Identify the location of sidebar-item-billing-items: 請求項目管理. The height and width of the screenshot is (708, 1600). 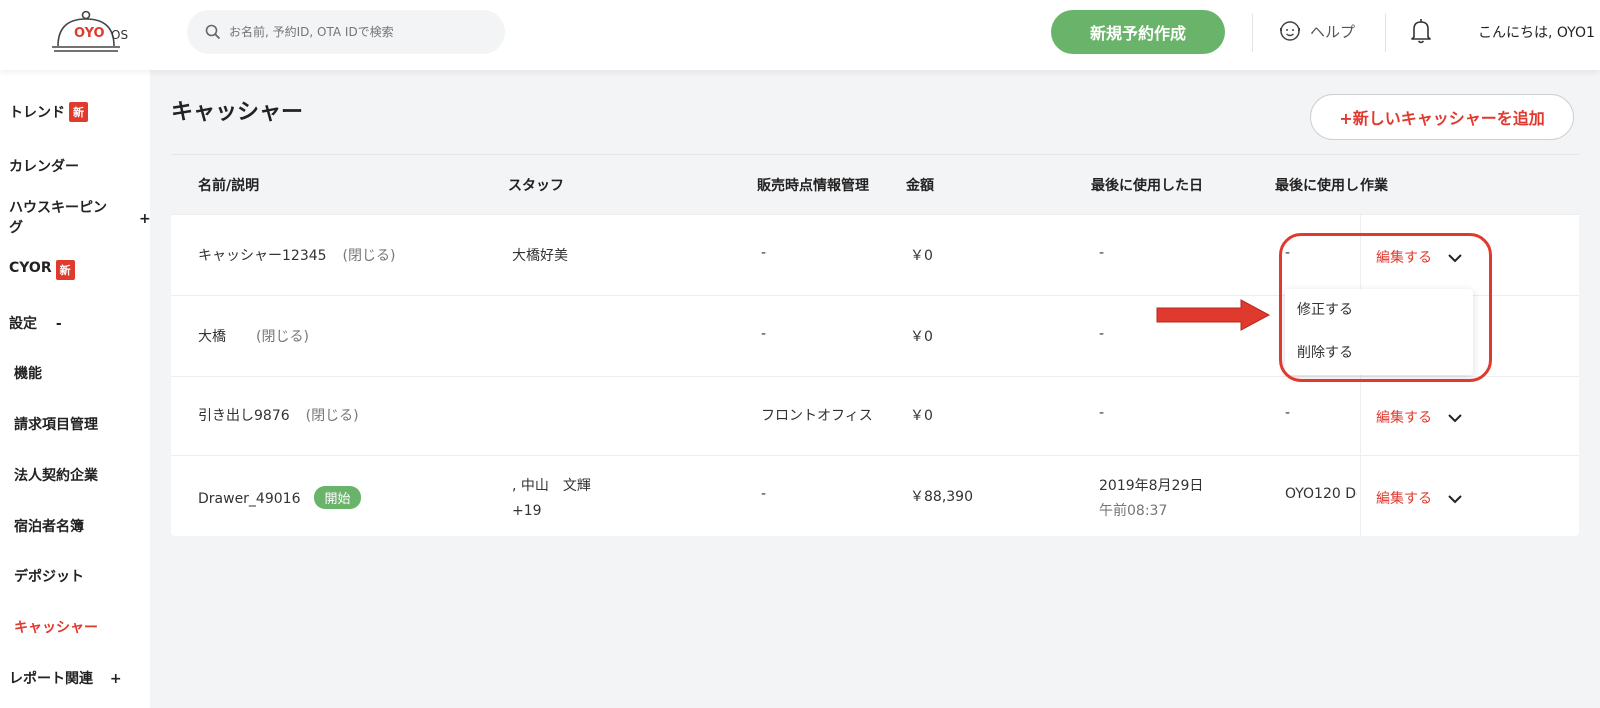
(56, 424).